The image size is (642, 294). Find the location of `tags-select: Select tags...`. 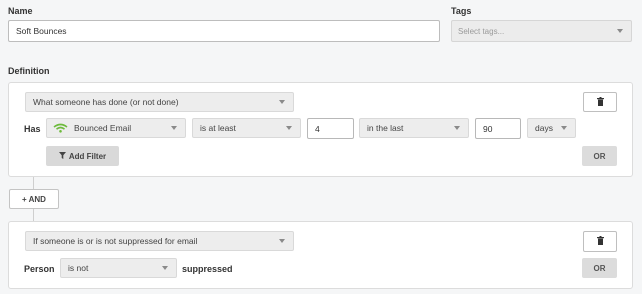

tags-select: Select tags... is located at coordinates (541, 31).